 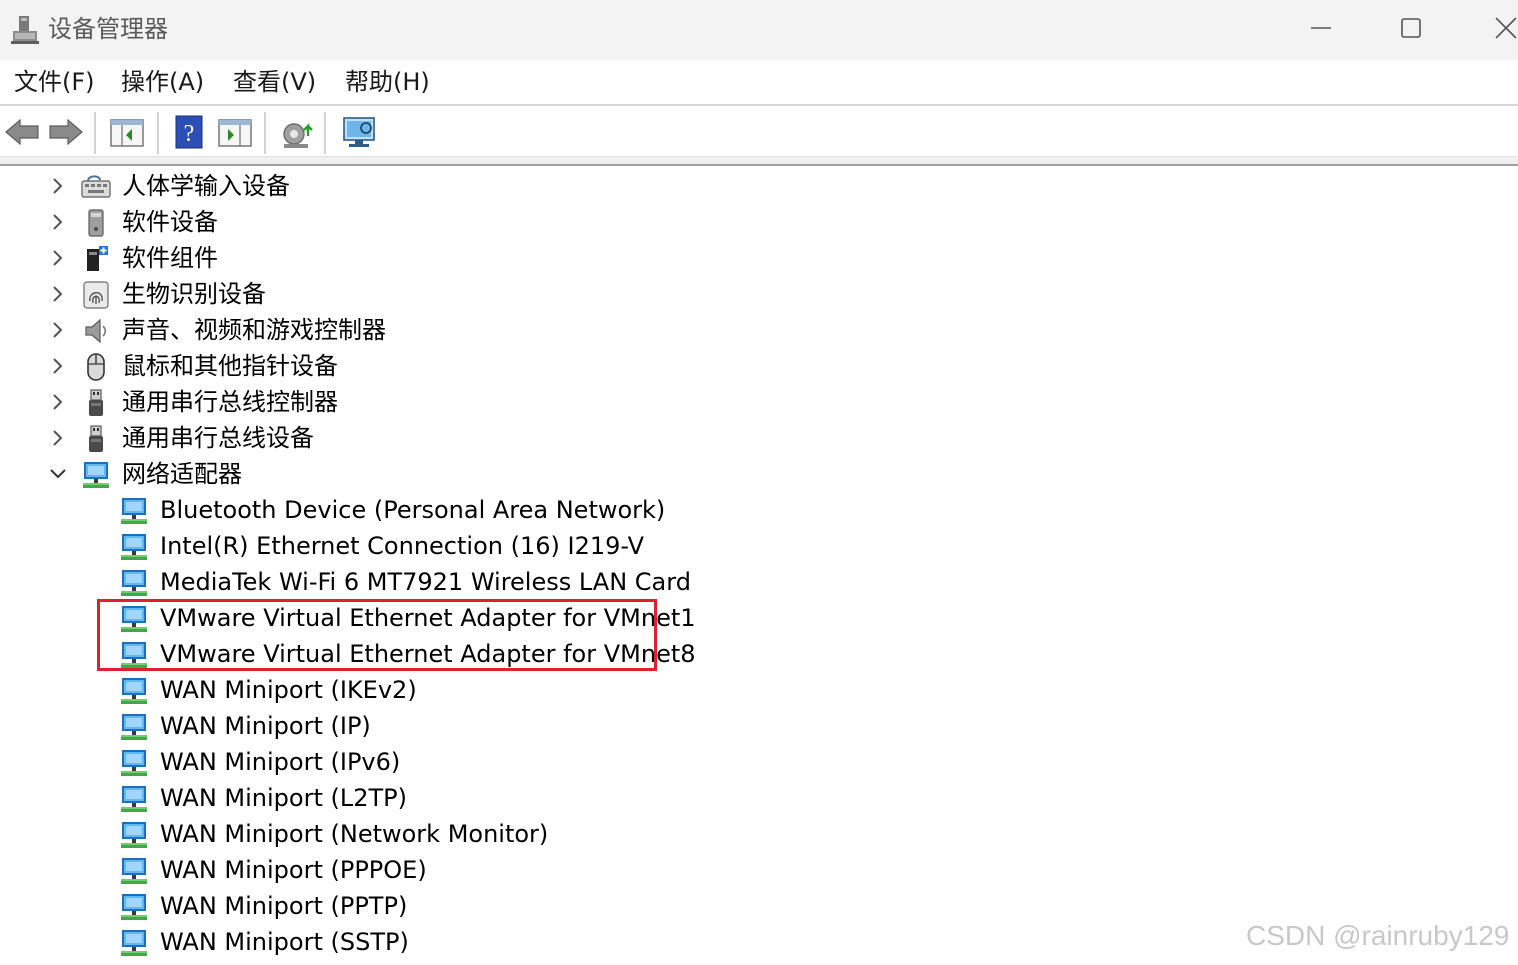 I want to click on tree-category-label: 通用串行总线控制器, so click(x=230, y=402).